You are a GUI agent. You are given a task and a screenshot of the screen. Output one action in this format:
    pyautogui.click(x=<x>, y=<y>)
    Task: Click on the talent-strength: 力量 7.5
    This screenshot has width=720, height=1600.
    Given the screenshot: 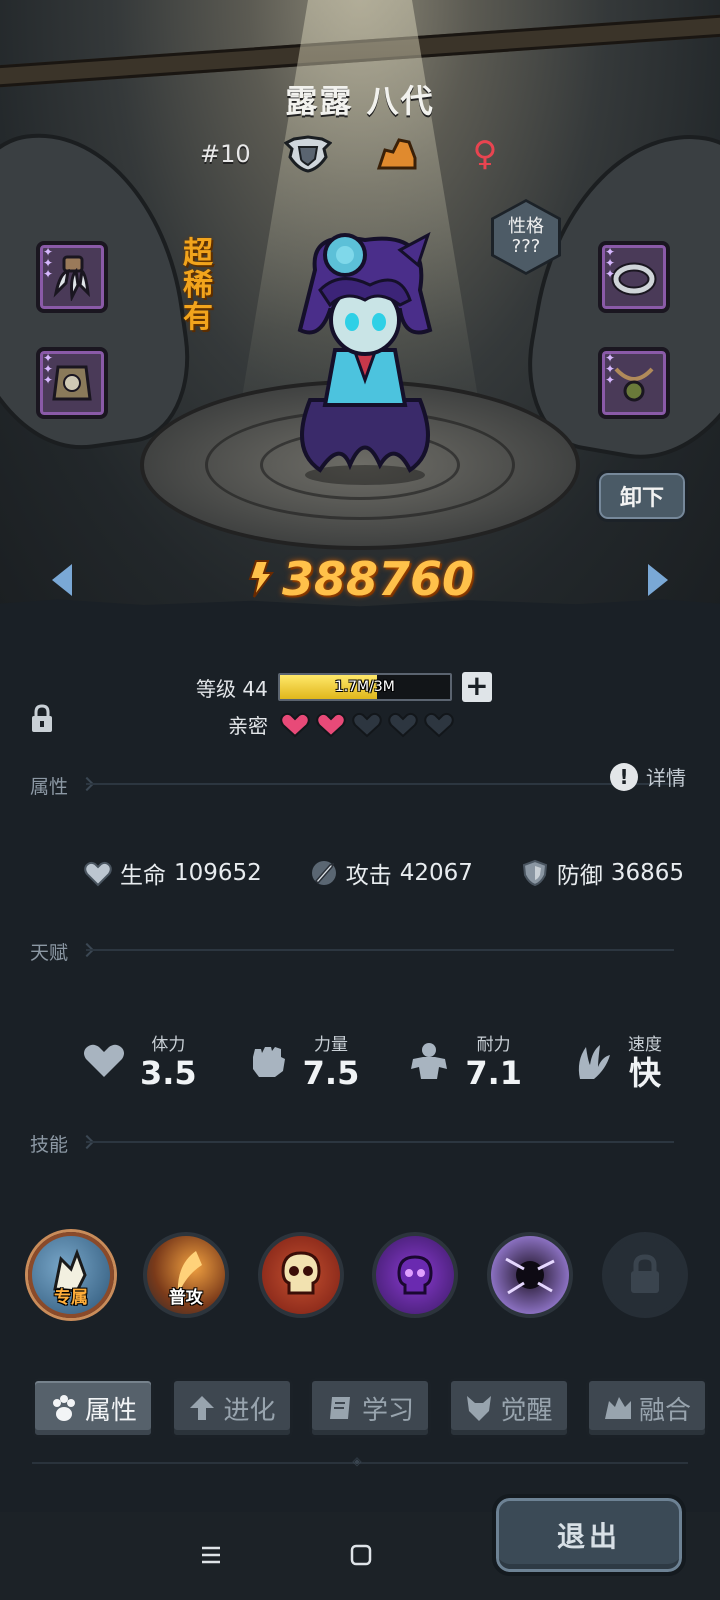 What is the action you would take?
    pyautogui.click(x=302, y=1060)
    